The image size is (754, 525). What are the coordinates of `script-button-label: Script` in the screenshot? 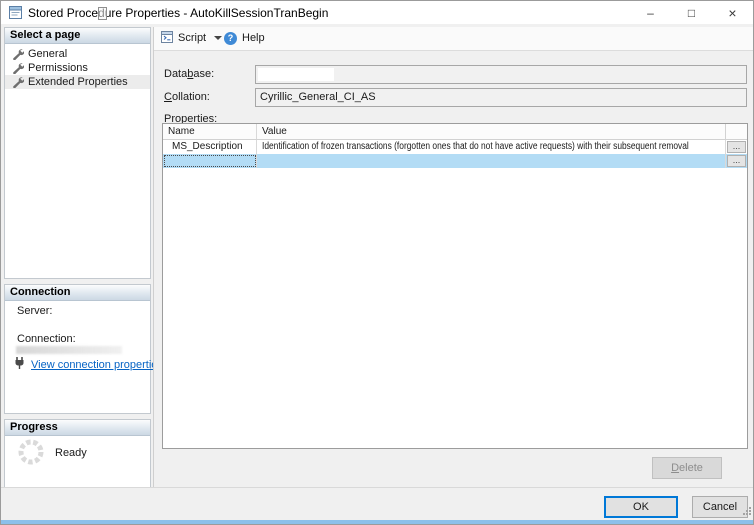 It's located at (192, 38).